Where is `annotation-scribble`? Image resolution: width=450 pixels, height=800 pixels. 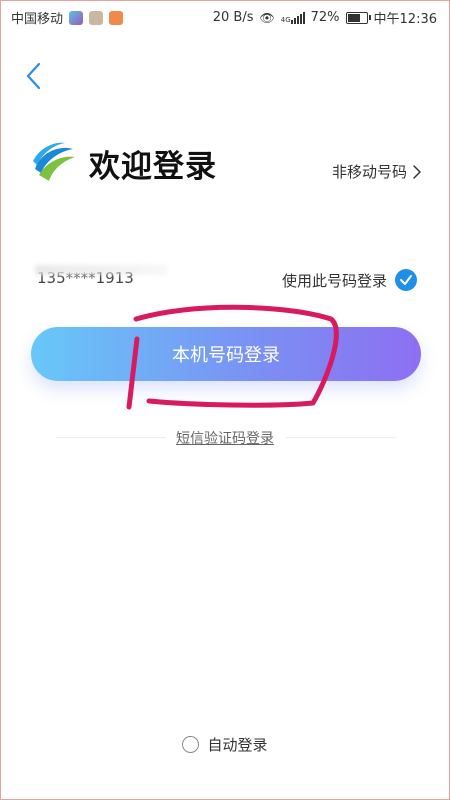 annotation-scribble is located at coordinates (232, 357).